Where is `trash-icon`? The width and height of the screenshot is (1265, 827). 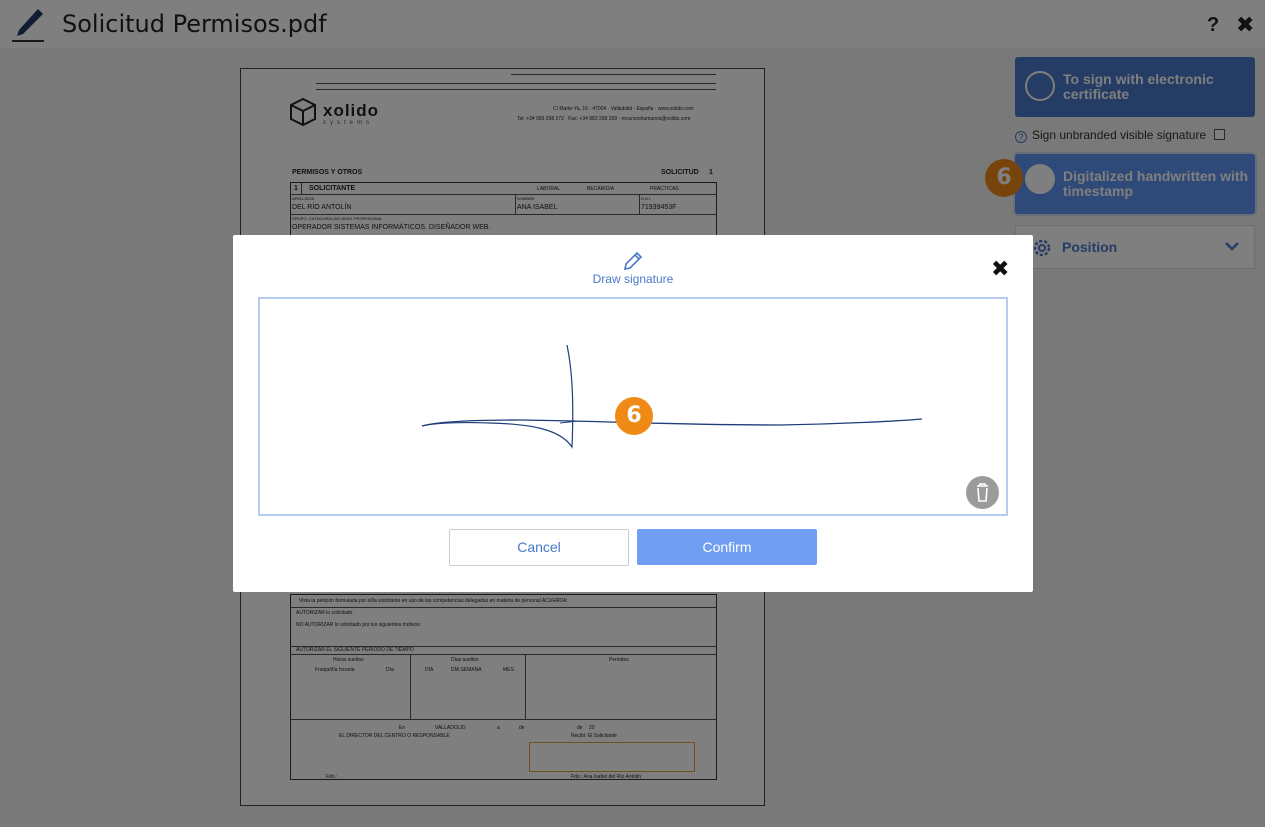
trash-icon is located at coordinates (982, 492).